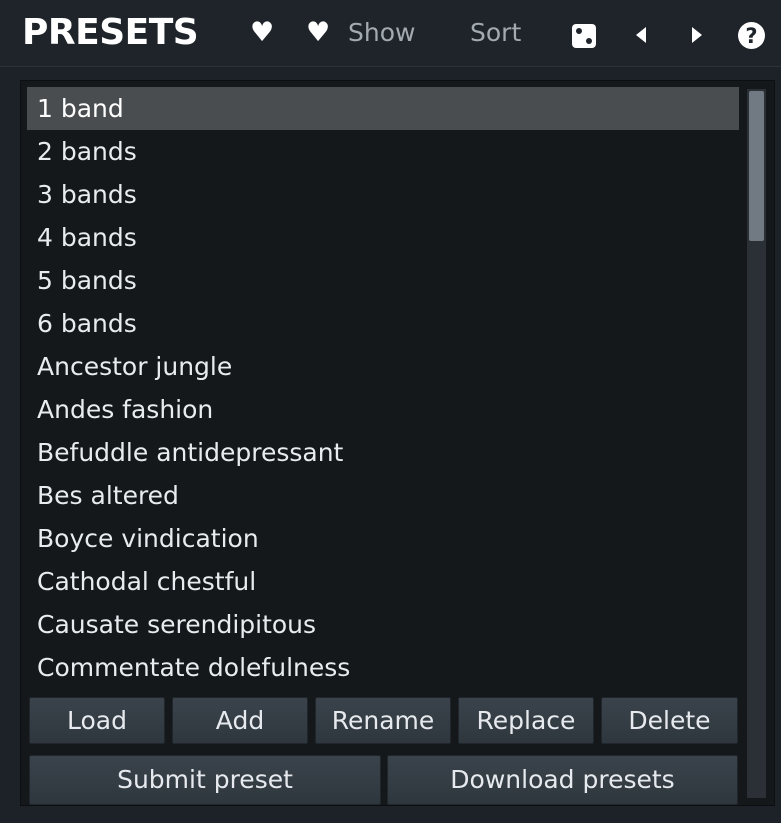 Image resolution: width=781 pixels, height=823 pixels. What do you see at coordinates (584, 36) in the screenshot?
I see `random-preset-dice-icon` at bounding box center [584, 36].